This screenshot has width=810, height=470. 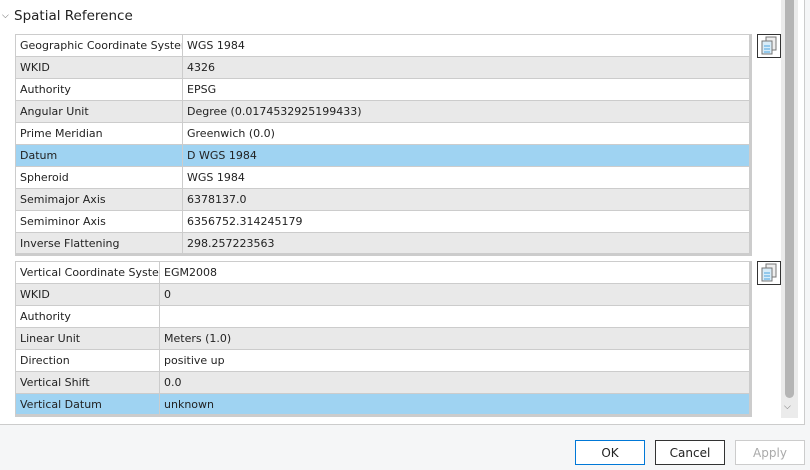 What do you see at coordinates (87, 360) in the screenshot?
I see `property-name: Direction` at bounding box center [87, 360].